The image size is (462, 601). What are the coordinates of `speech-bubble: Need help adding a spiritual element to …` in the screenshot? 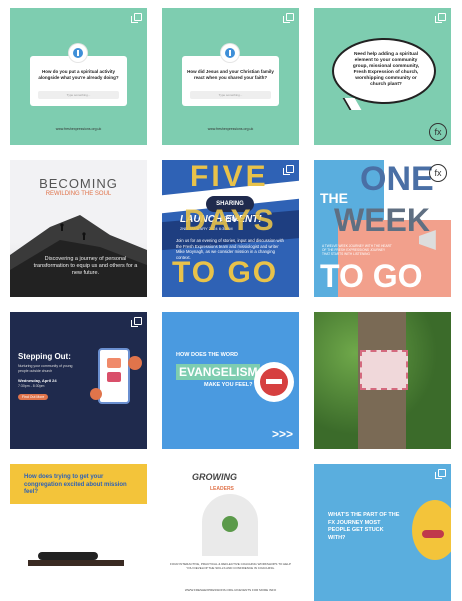 It's located at (384, 71).